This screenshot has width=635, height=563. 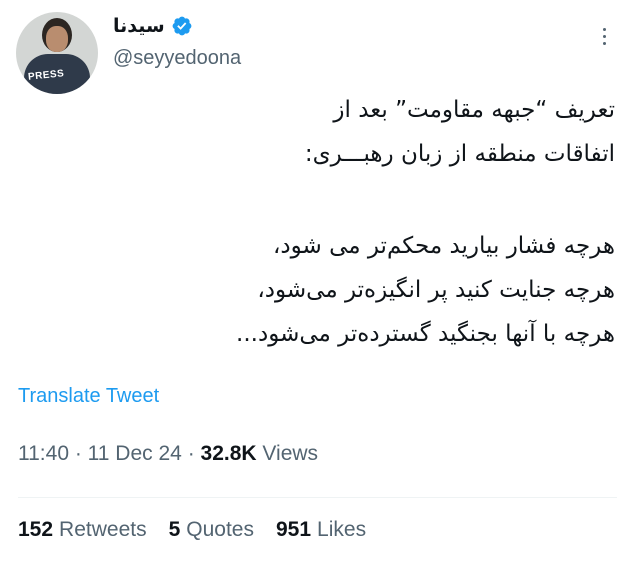 I want to click on views-count: 32.8K, so click(x=228, y=453).